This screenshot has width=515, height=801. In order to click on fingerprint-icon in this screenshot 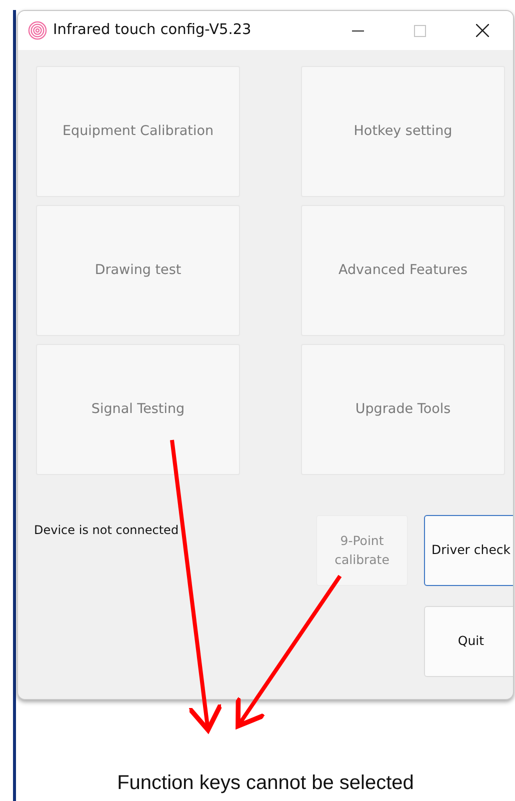, I will do `click(37, 30)`.